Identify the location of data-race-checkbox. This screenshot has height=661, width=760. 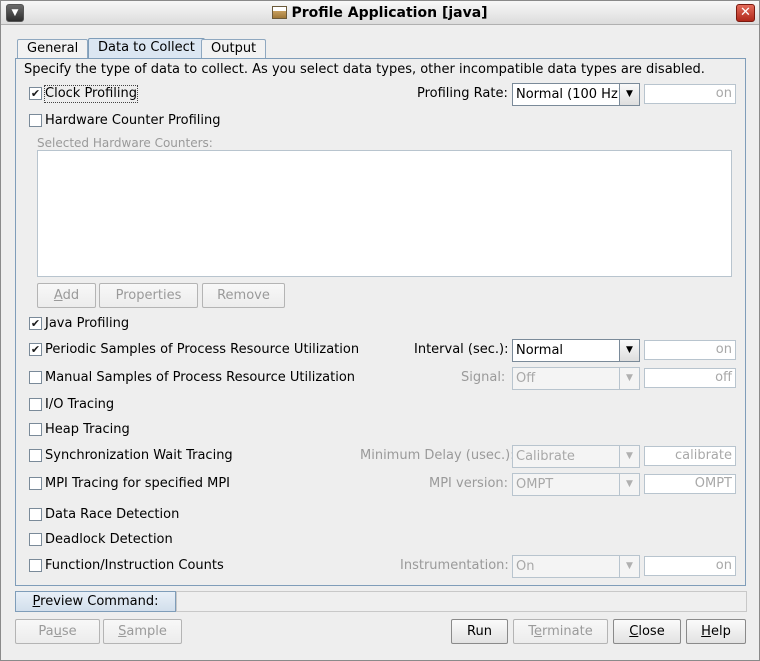
(35, 514).